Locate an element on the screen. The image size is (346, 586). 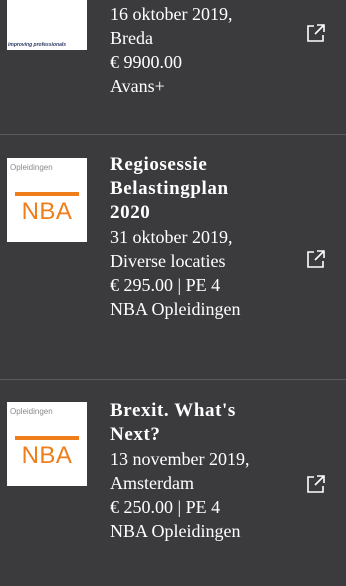
course-price: € 250.00 | PE 4 is located at coordinates (165, 507).